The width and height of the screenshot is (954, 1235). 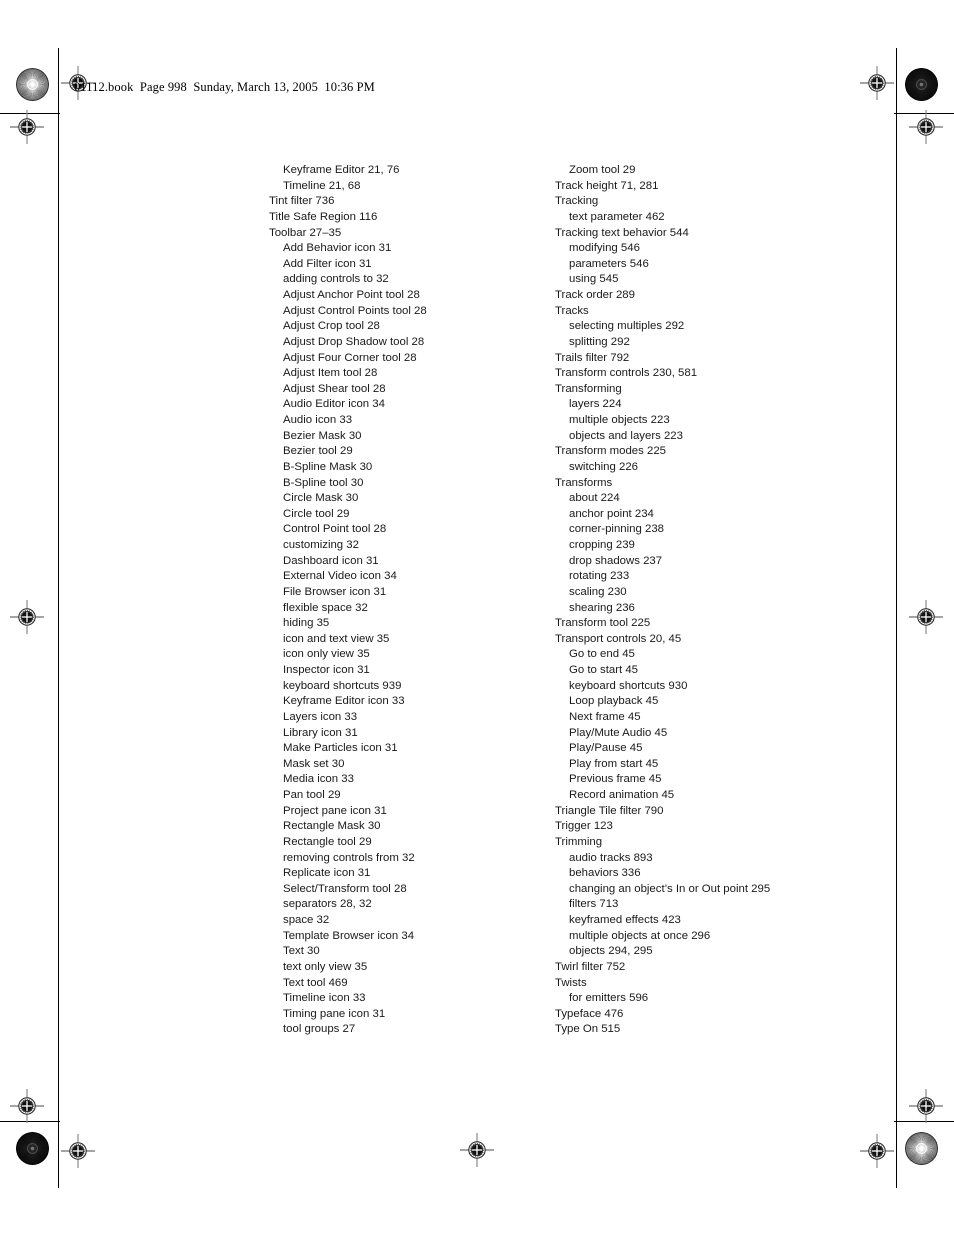 I want to click on rule-left-v, so click(x=58, y=618).